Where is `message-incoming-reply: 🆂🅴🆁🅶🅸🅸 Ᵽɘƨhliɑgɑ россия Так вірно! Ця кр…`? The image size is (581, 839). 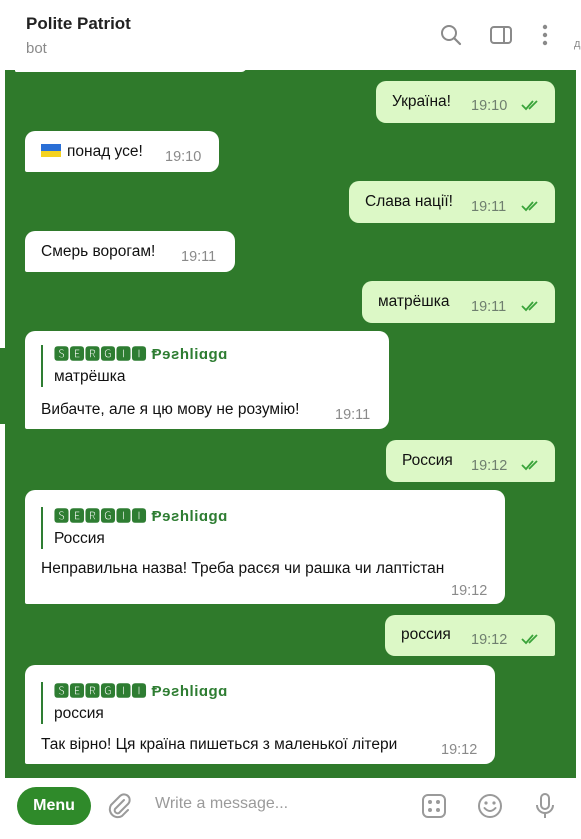 message-incoming-reply: 🆂🅴🆁🅶🅸🅸 Ᵽɘƨhliɑgɑ россия Так вірно! Ця кр… is located at coordinates (260, 714).